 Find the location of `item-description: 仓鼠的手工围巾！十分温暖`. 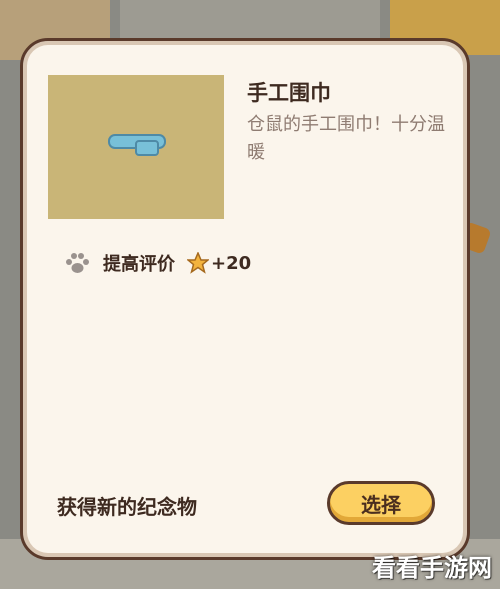

item-description: 仓鼠的手工围巾！十分温暖 is located at coordinates (346, 138).